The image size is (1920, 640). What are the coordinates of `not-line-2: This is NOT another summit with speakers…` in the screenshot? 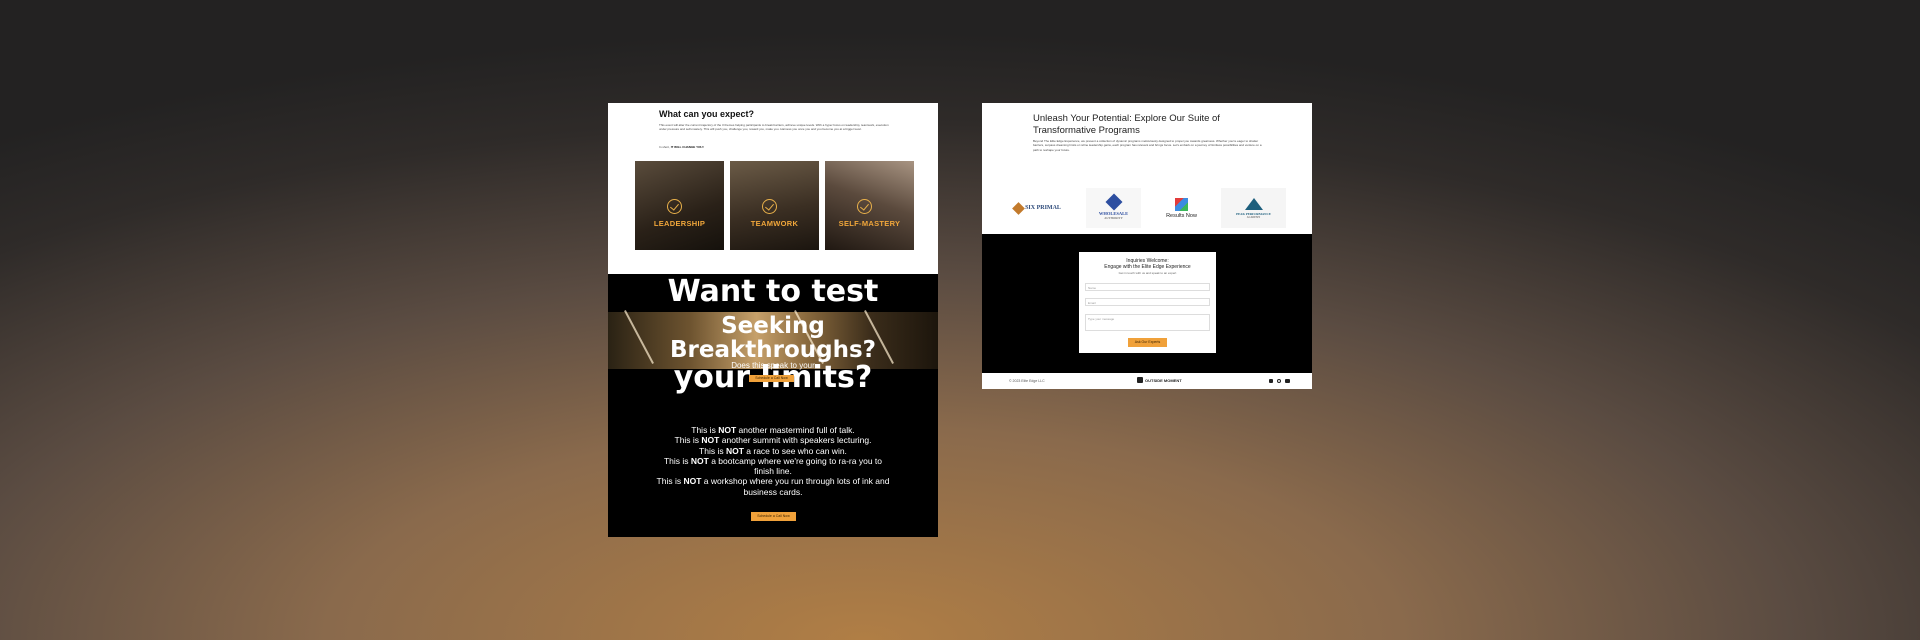 It's located at (773, 440).